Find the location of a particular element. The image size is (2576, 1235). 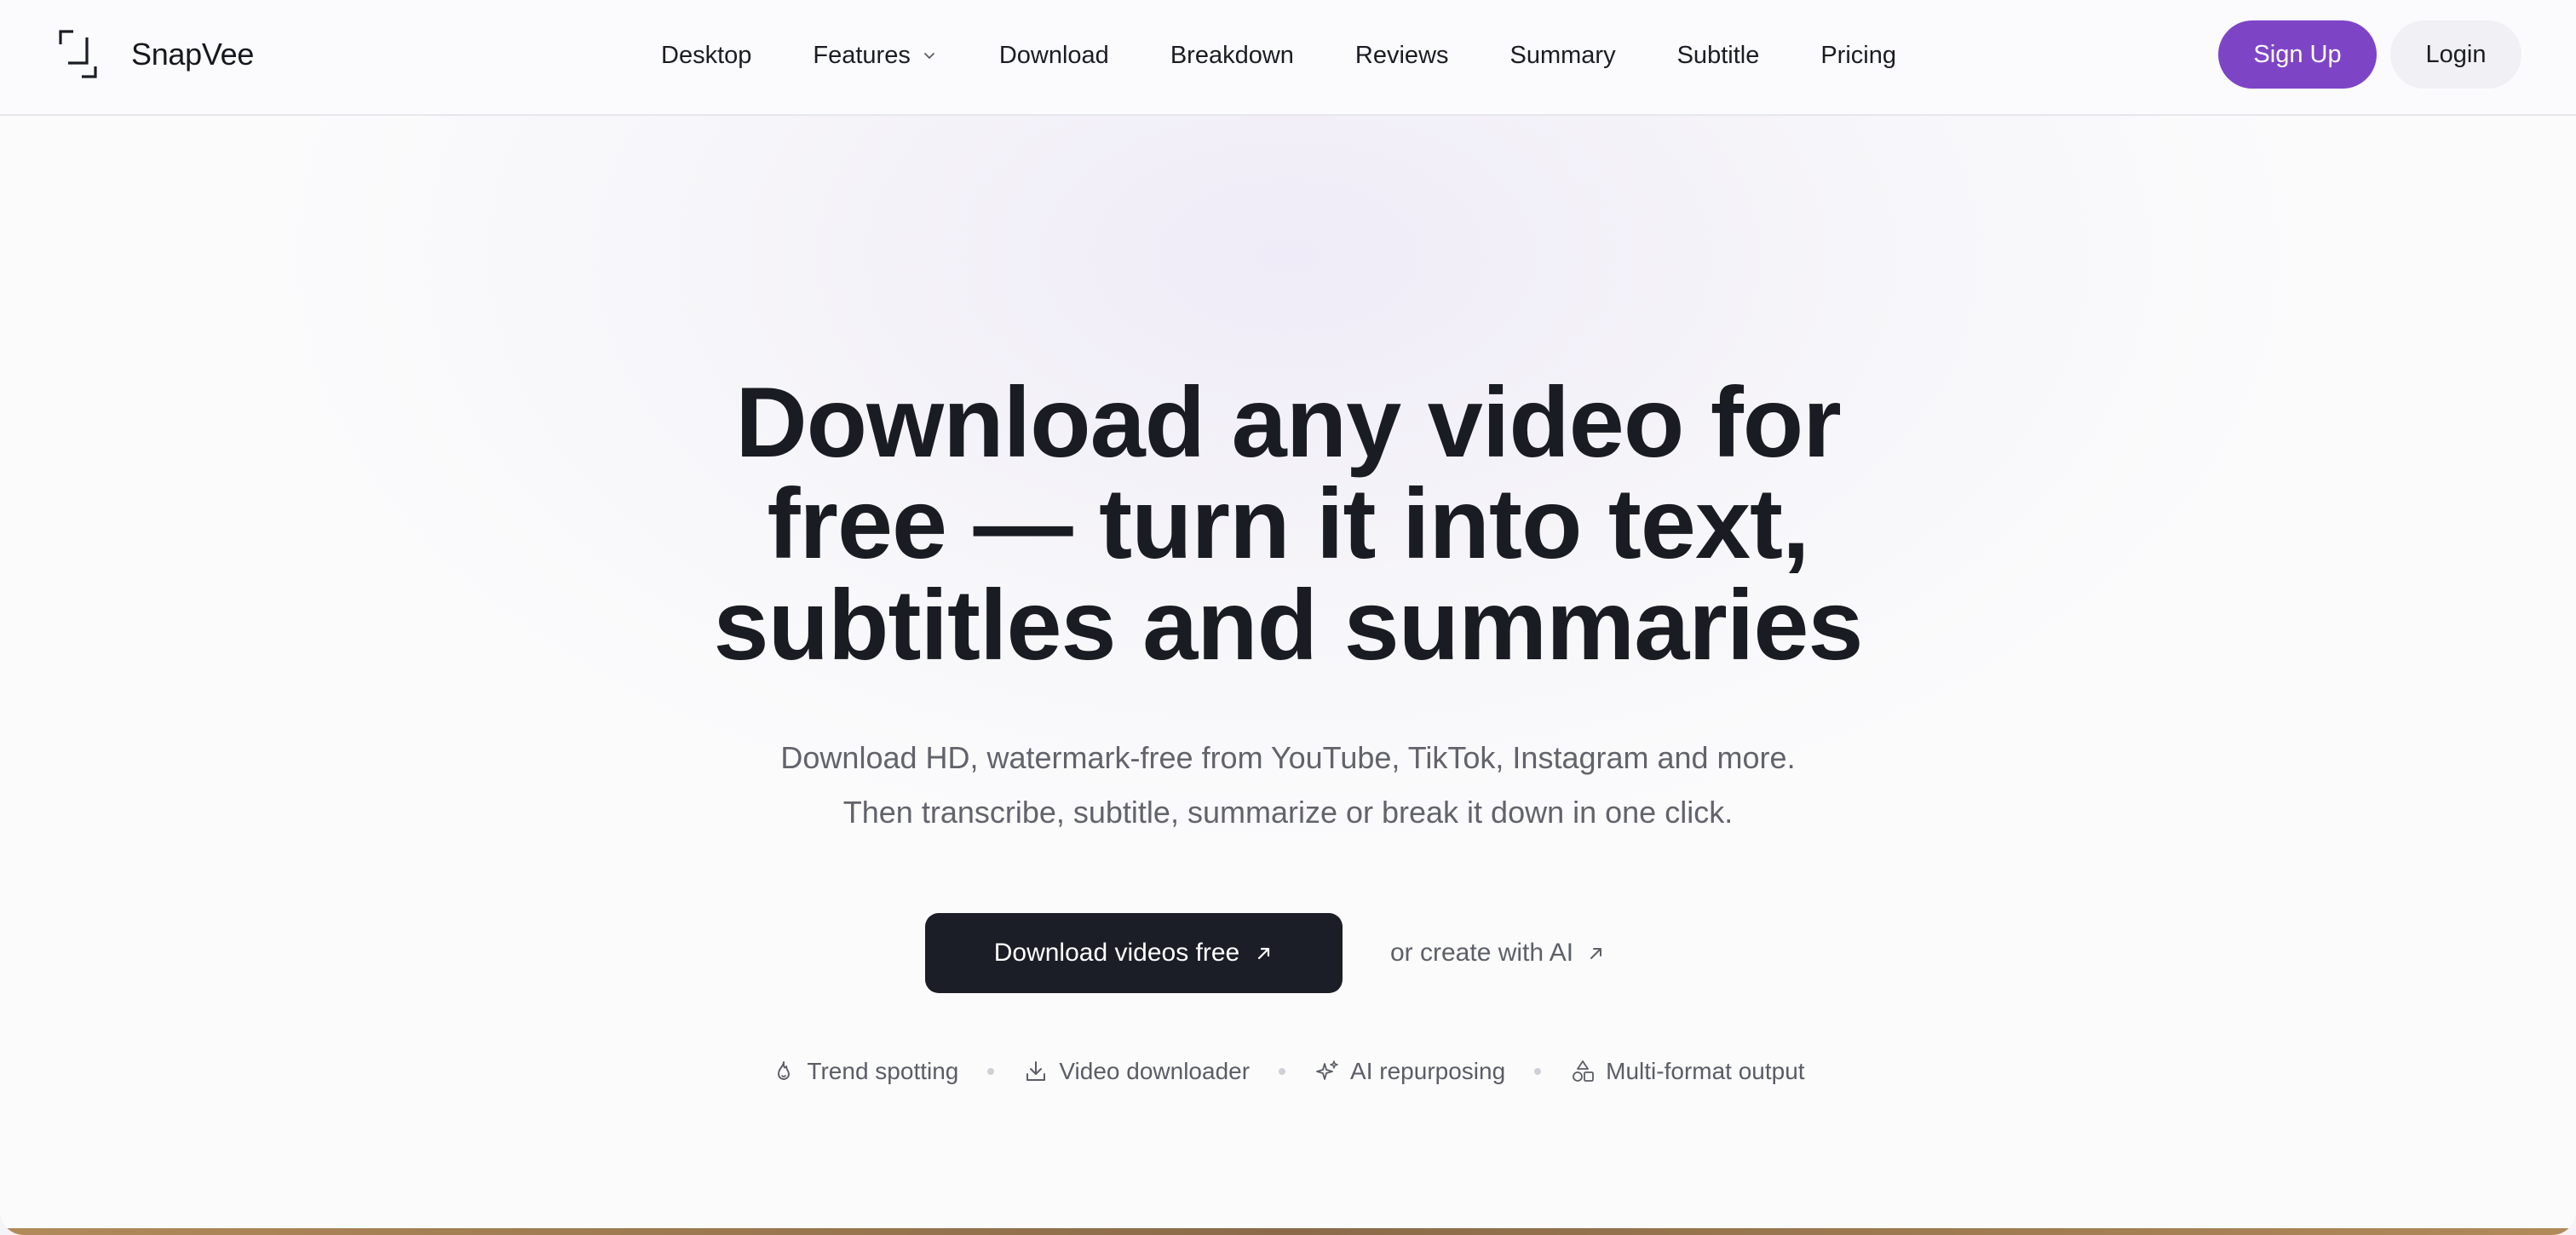

feature-item: Trend spotting is located at coordinates (865, 1071).